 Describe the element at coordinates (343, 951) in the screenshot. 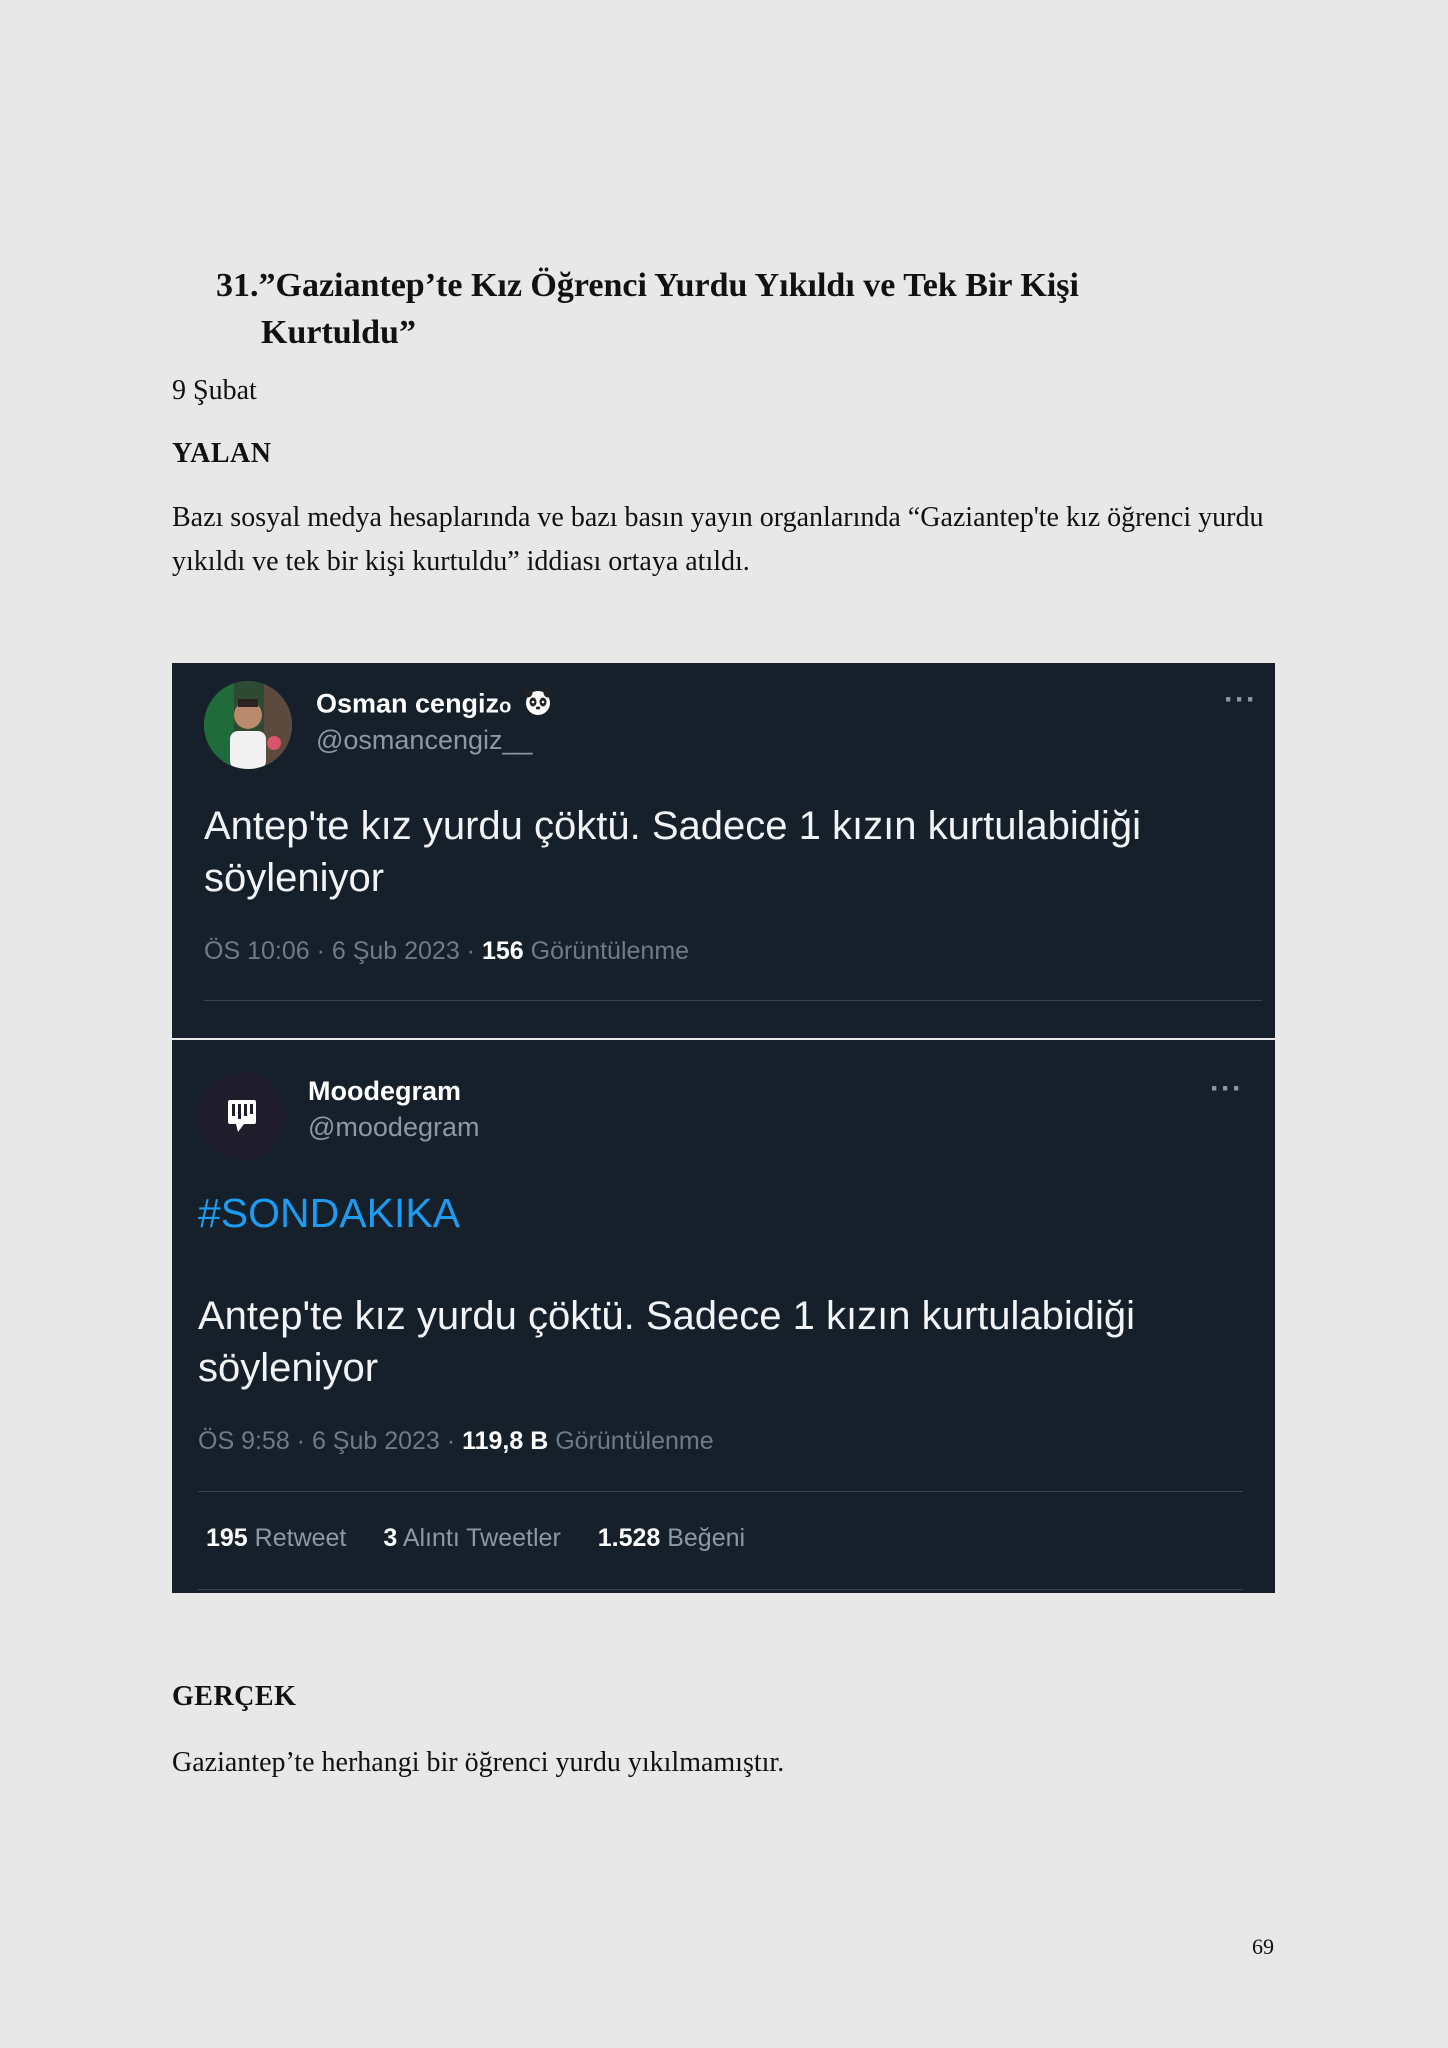

I see `tweet-time: ÖS 10:06 · 6 Şub 2023 ·` at that location.